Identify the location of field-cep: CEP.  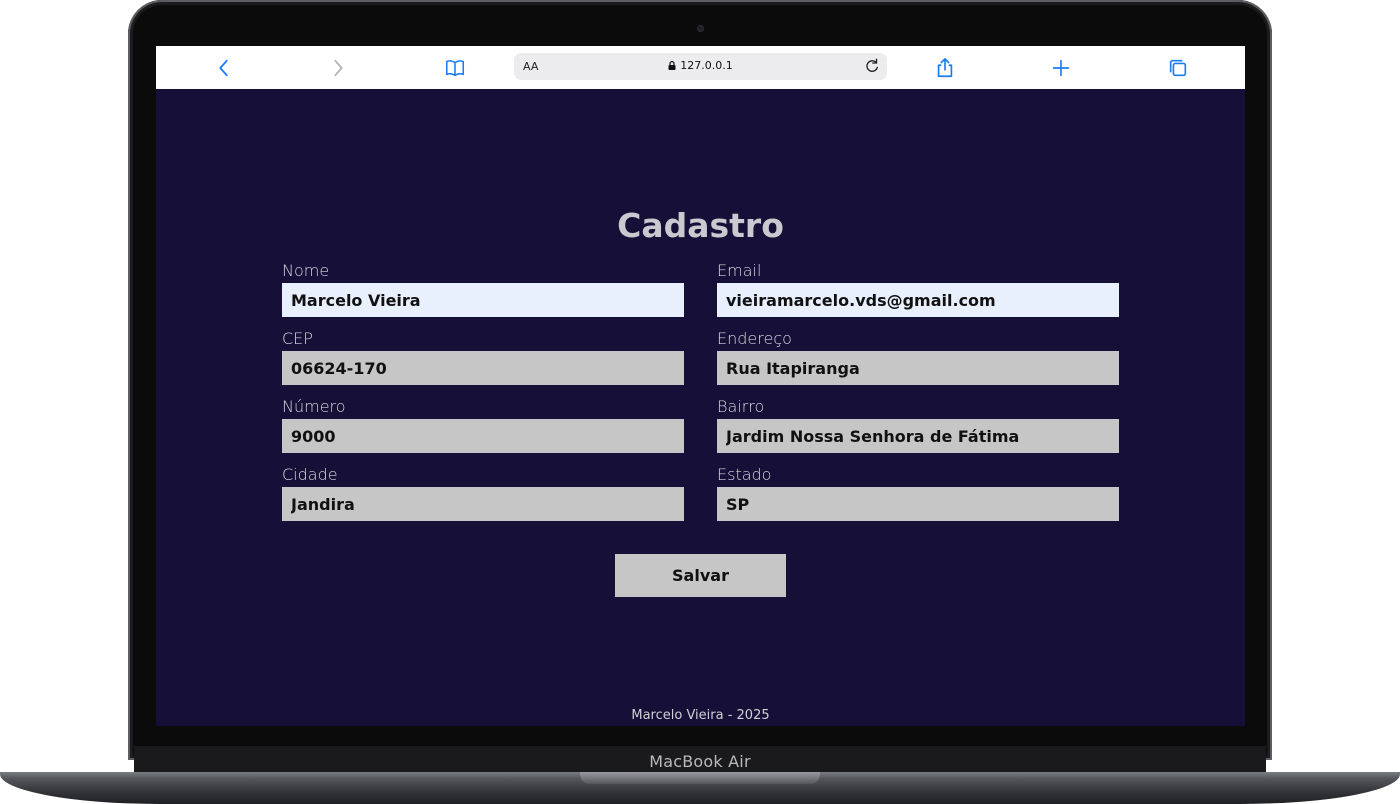
(483, 357).